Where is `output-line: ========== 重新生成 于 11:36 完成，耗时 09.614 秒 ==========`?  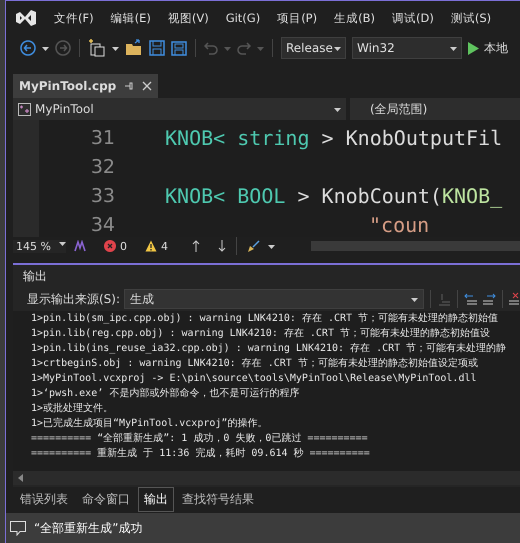
output-line: ========== 重新生成 于 11:36 完成，耗时 09.614 秒 ========== is located at coordinates (201, 453).